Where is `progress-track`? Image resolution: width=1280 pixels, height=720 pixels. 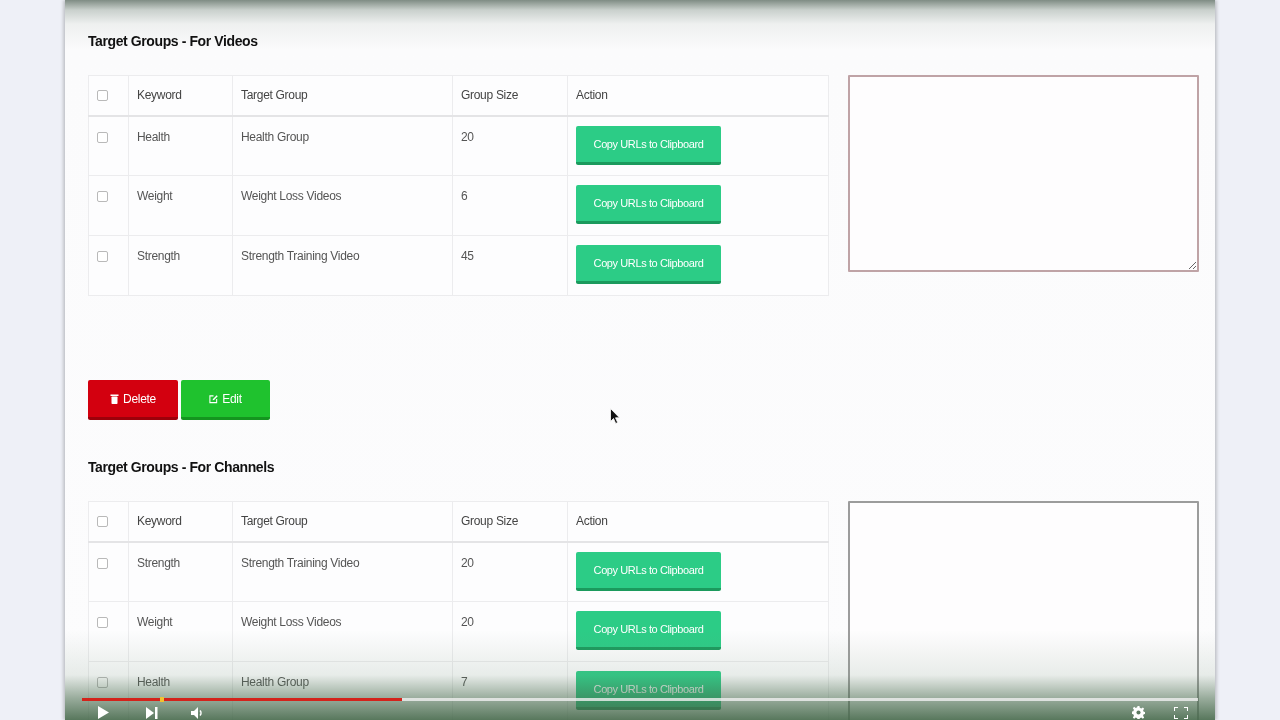 progress-track is located at coordinates (640, 699).